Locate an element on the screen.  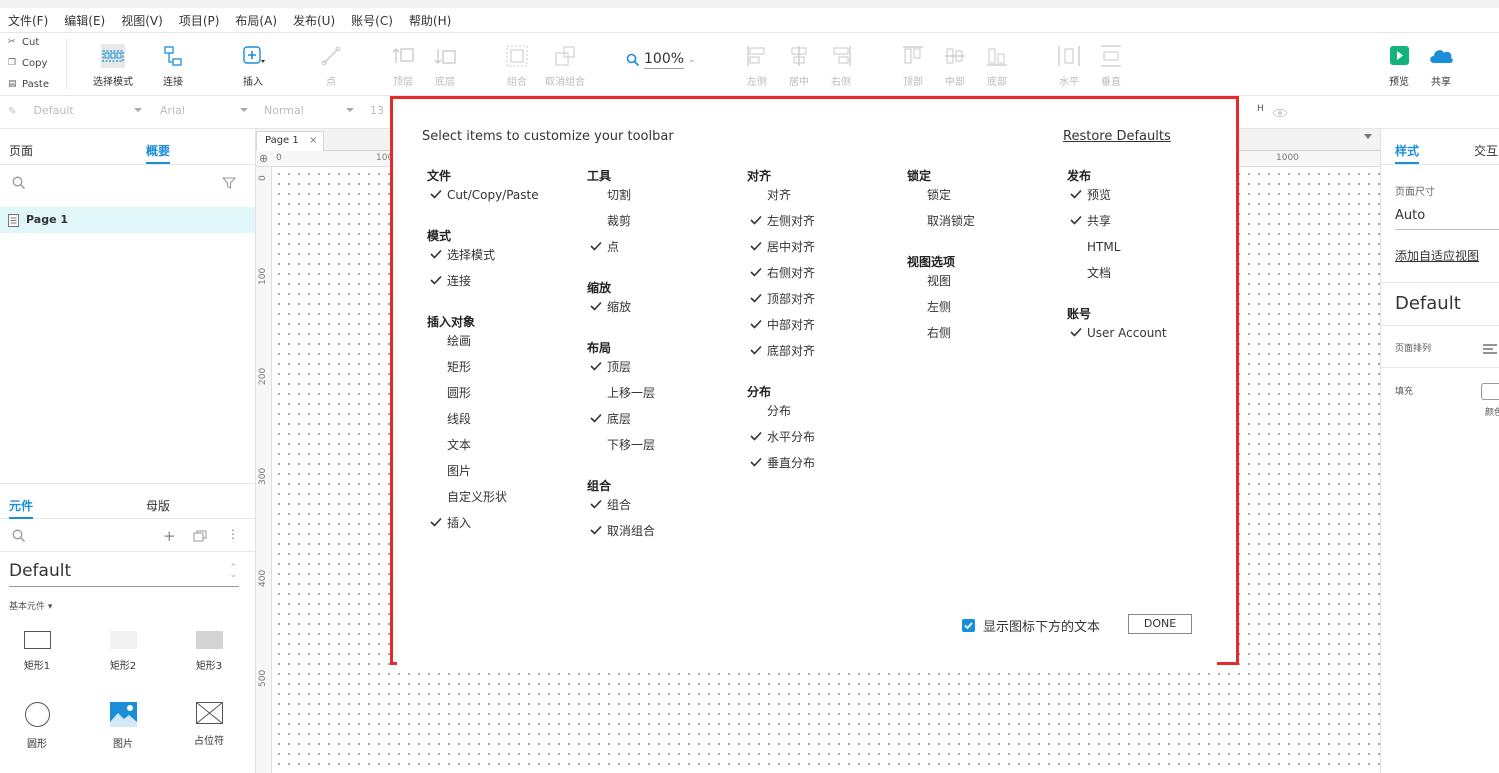
point-button: 点 is located at coordinates (331, 65).